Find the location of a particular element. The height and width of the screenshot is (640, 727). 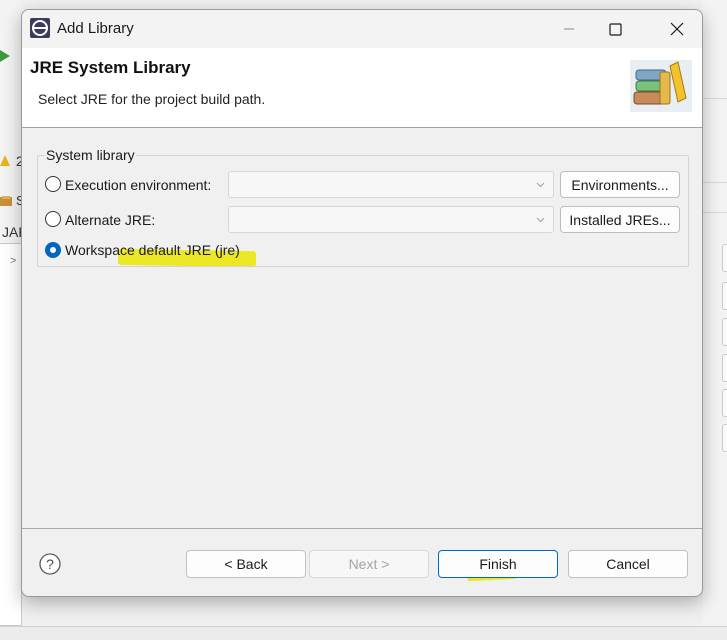

warning-icon is located at coordinates (5, 160).